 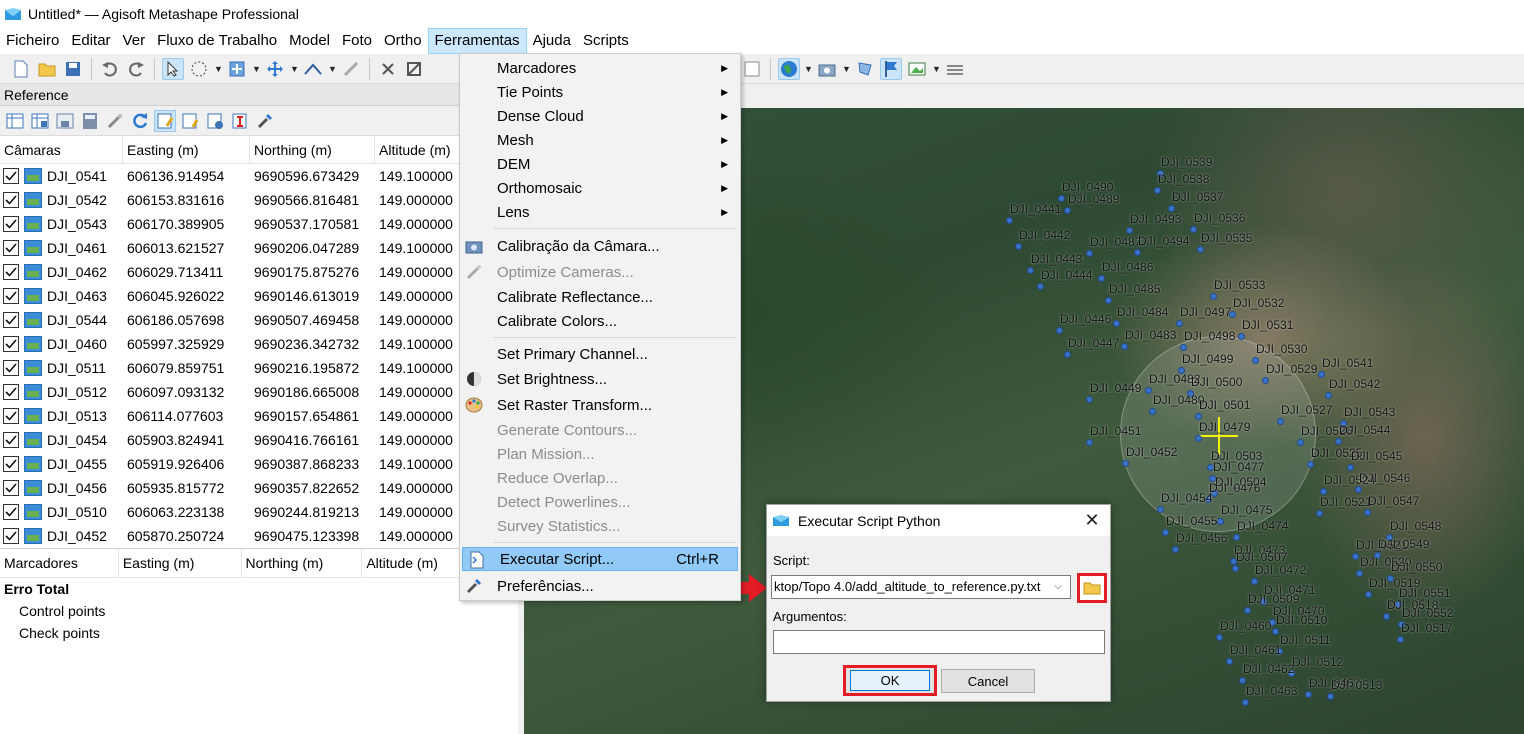 What do you see at coordinates (237, 69) in the screenshot?
I see `navigation-icon` at bounding box center [237, 69].